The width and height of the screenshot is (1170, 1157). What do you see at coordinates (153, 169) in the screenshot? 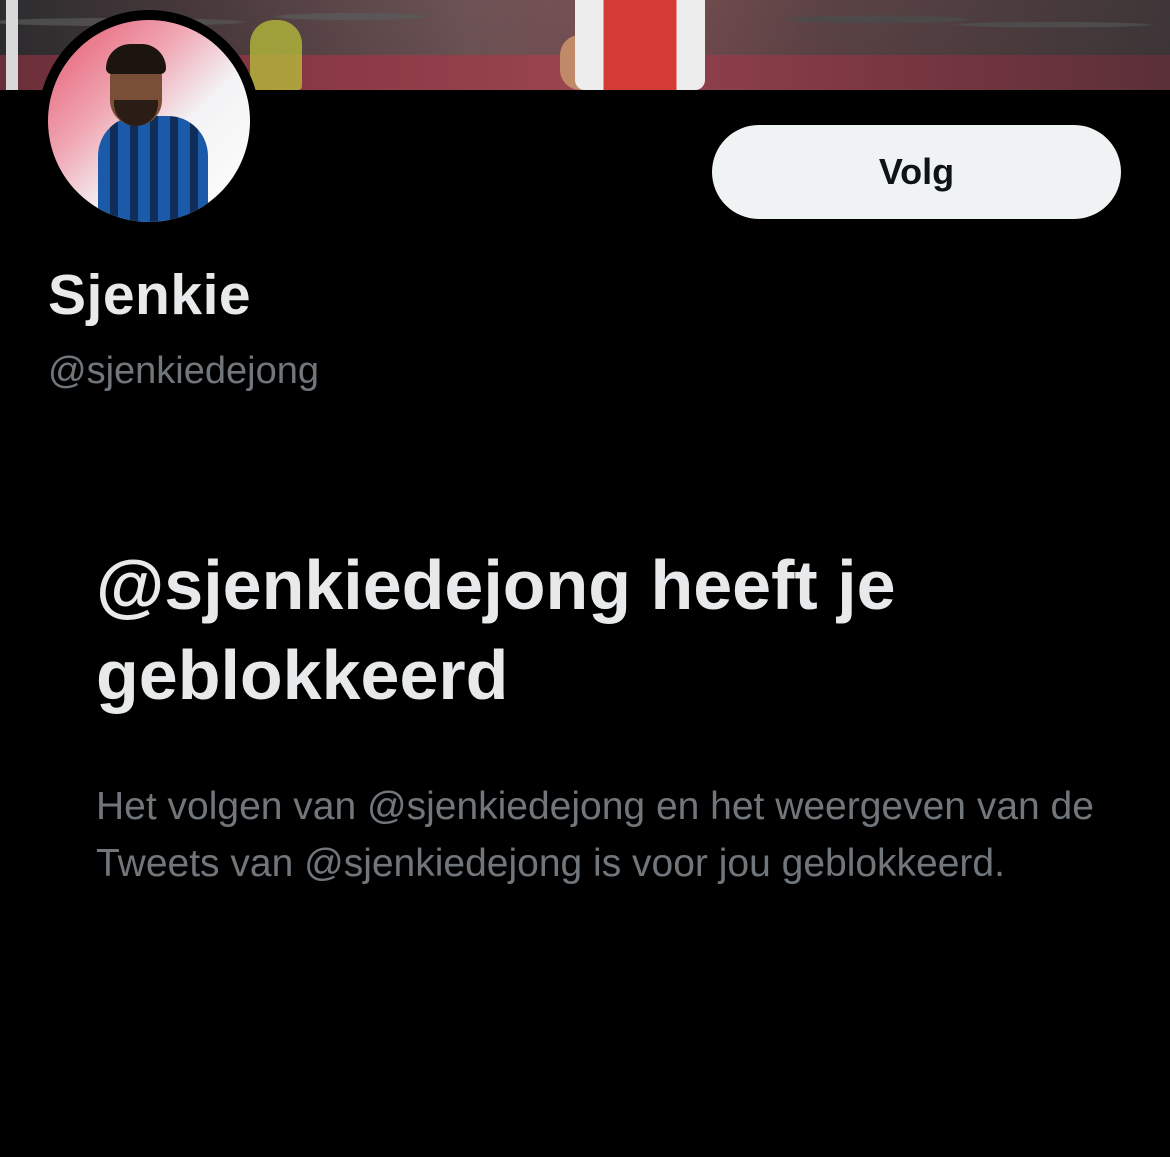
I see `avatar-jersey` at bounding box center [153, 169].